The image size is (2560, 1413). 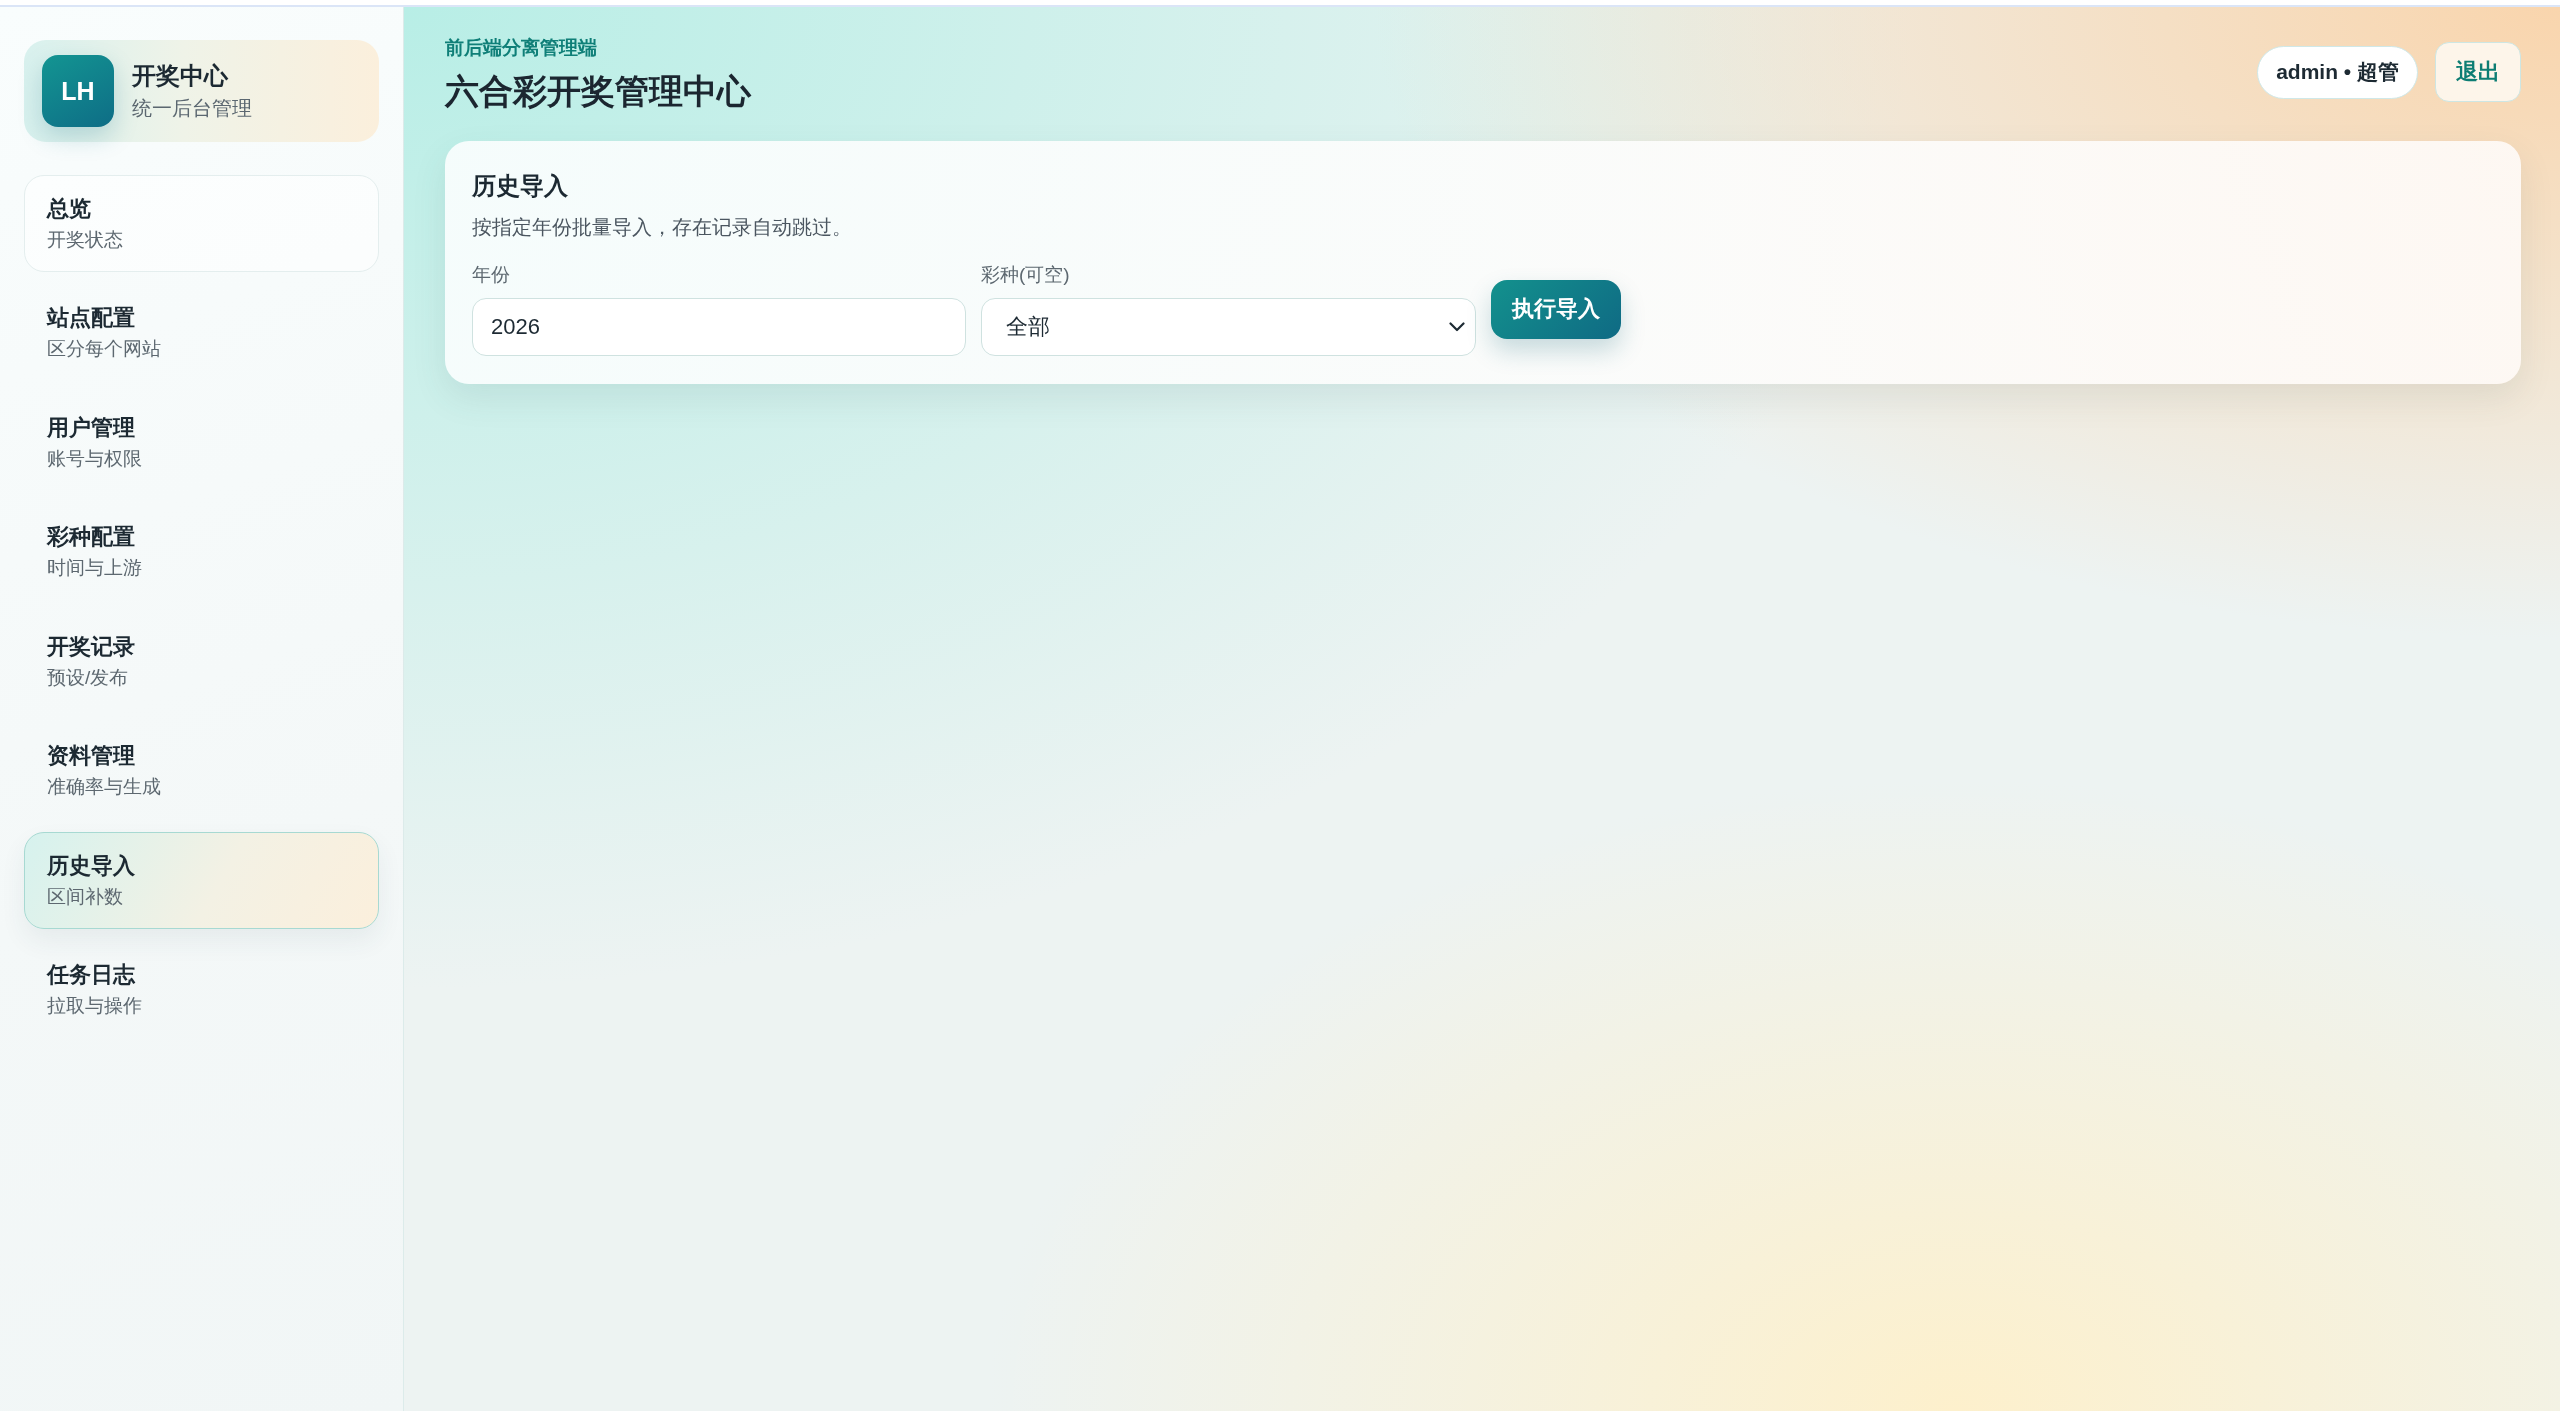 What do you see at coordinates (201, 442) in the screenshot?
I see `nav-item: 用户管理 账号与权限` at bounding box center [201, 442].